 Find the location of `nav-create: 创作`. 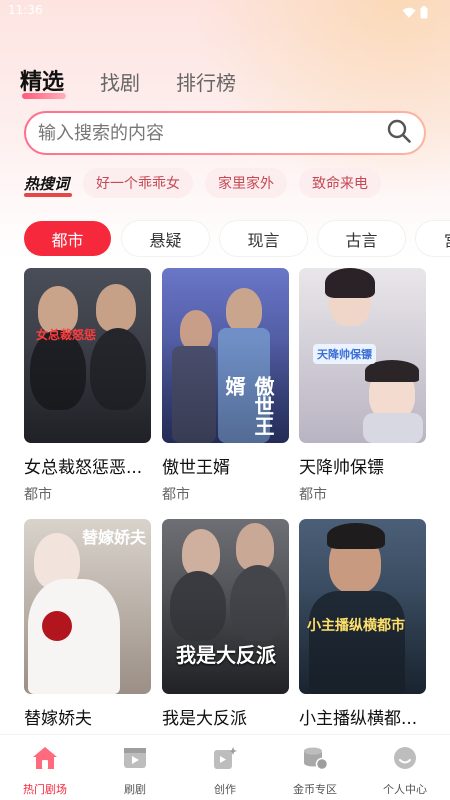

nav-create: 创作 is located at coordinates (225, 767).